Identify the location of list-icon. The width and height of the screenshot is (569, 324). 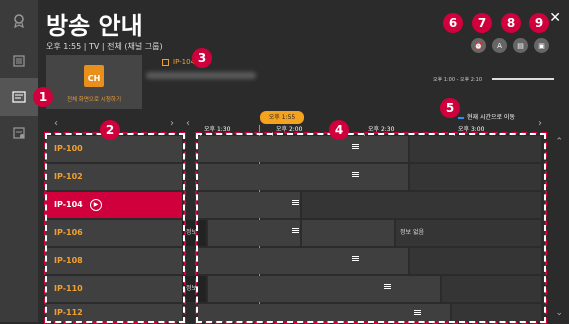
(19, 61).